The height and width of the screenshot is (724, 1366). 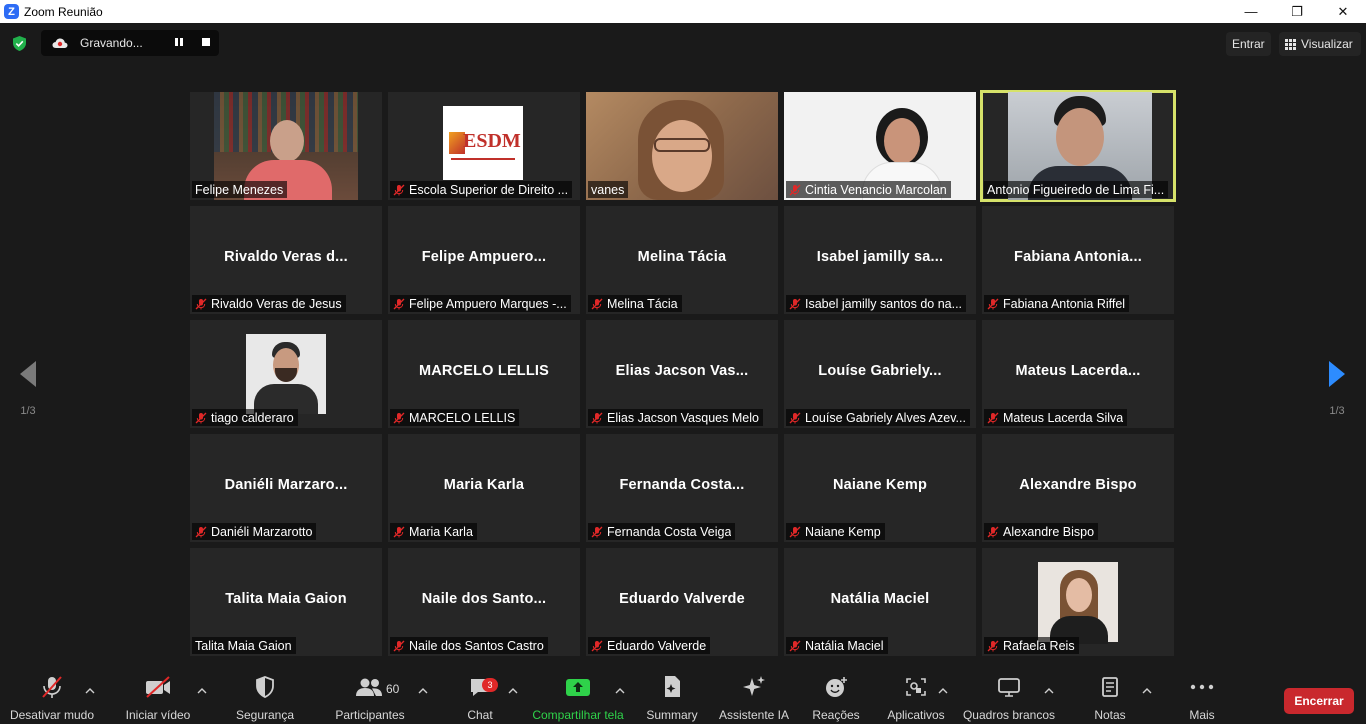 I want to click on reactions-button: Reações, so click(x=836, y=698).